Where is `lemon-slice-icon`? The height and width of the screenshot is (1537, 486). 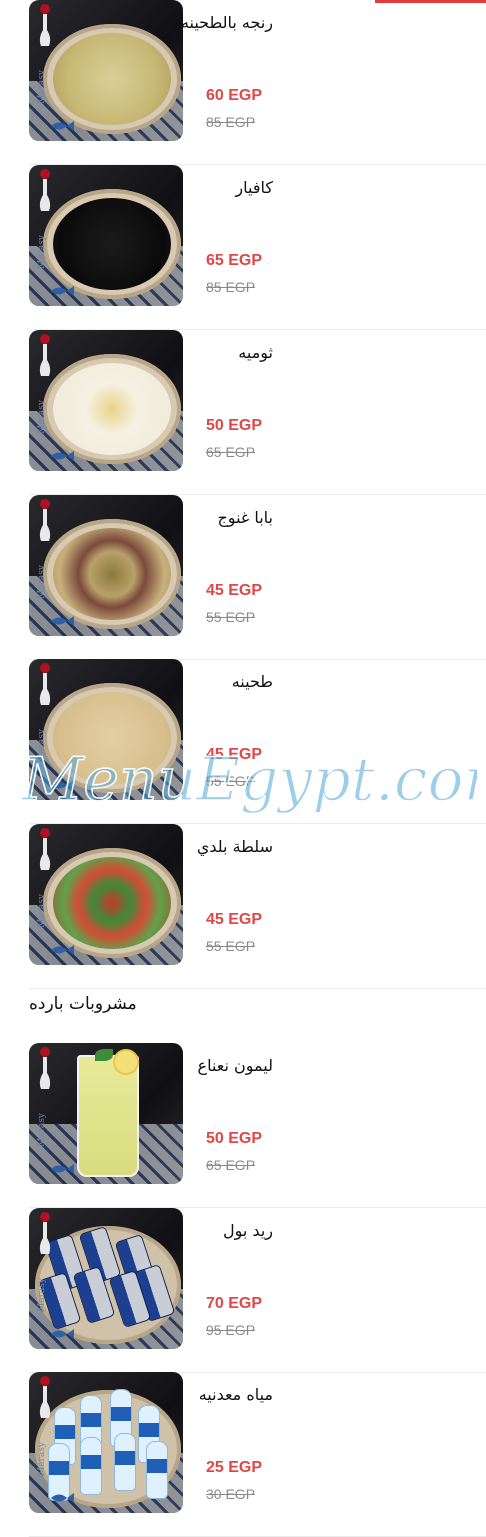 lemon-slice-icon is located at coordinates (126, 1062).